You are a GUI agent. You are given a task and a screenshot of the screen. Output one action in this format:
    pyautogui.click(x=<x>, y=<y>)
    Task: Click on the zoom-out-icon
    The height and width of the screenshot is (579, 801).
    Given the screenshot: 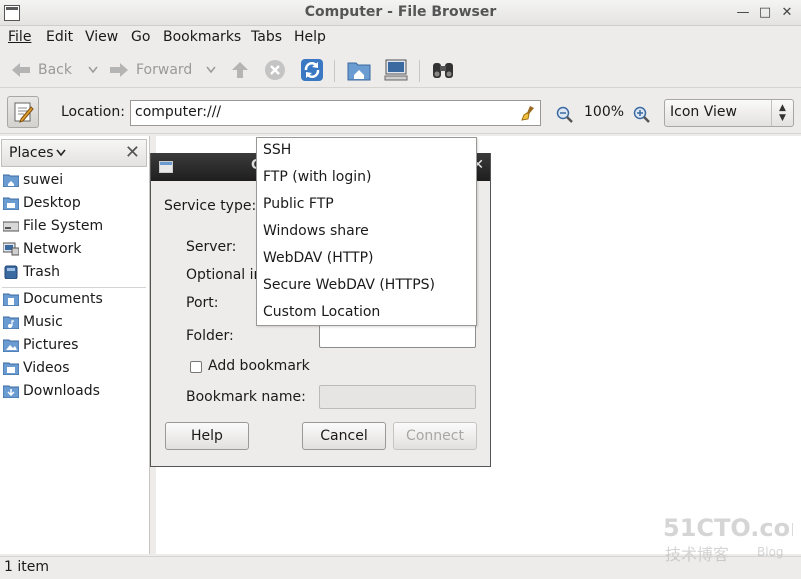 What is the action you would take?
    pyautogui.click(x=565, y=115)
    